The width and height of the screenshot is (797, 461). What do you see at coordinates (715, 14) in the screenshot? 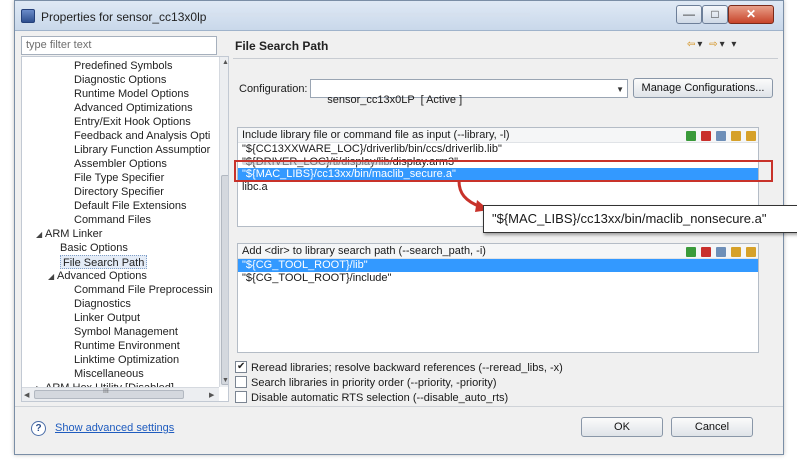
I see `maximize-button: □` at bounding box center [715, 14].